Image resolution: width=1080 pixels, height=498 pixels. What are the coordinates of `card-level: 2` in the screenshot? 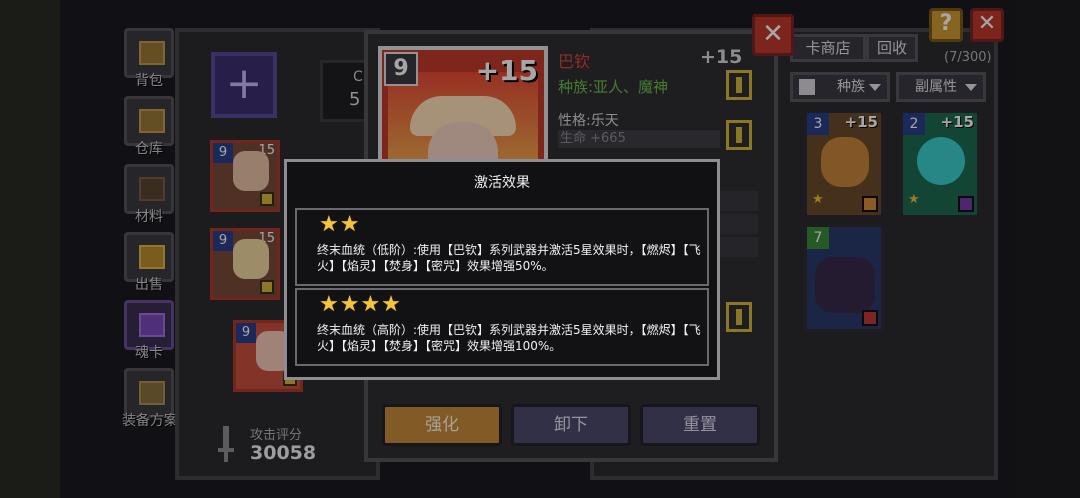 It's located at (914, 124).